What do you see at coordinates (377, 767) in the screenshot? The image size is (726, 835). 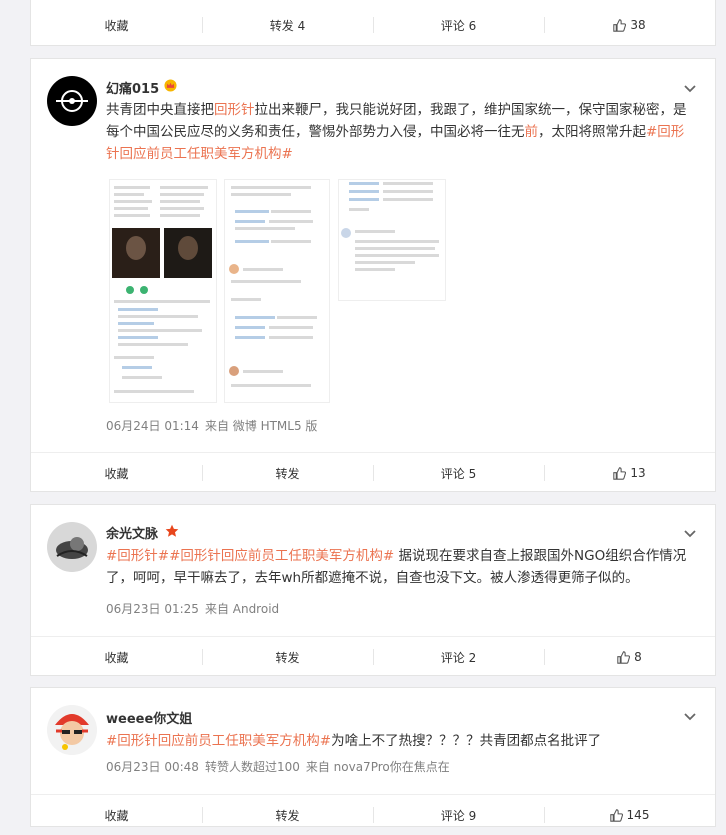 I see `post-source: 来自 nova7Pro你在焦点在` at bounding box center [377, 767].